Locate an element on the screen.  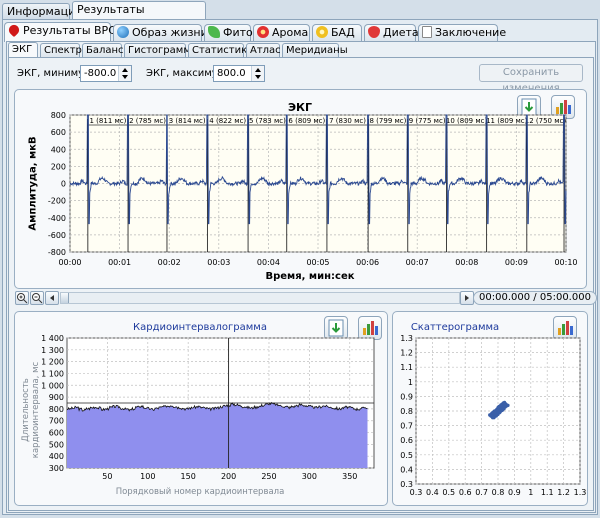
tab-aroma: Арома is located at coordinates (281, 33).